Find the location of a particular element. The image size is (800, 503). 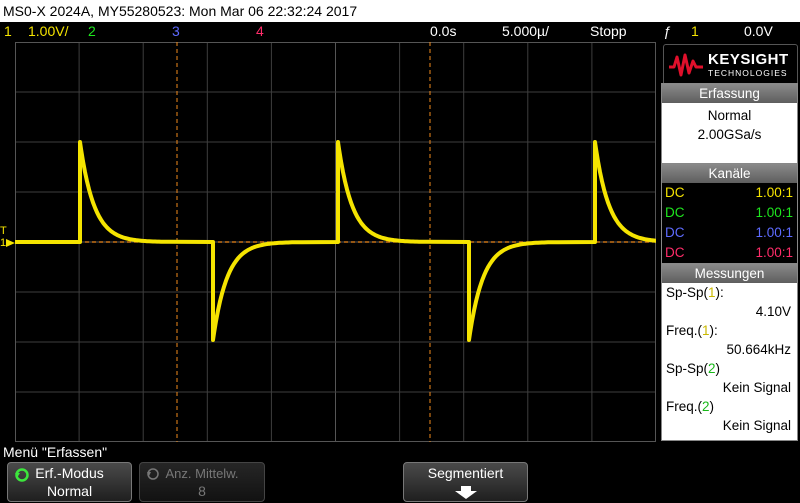

time-scale: 5.000µ/ is located at coordinates (525, 31).